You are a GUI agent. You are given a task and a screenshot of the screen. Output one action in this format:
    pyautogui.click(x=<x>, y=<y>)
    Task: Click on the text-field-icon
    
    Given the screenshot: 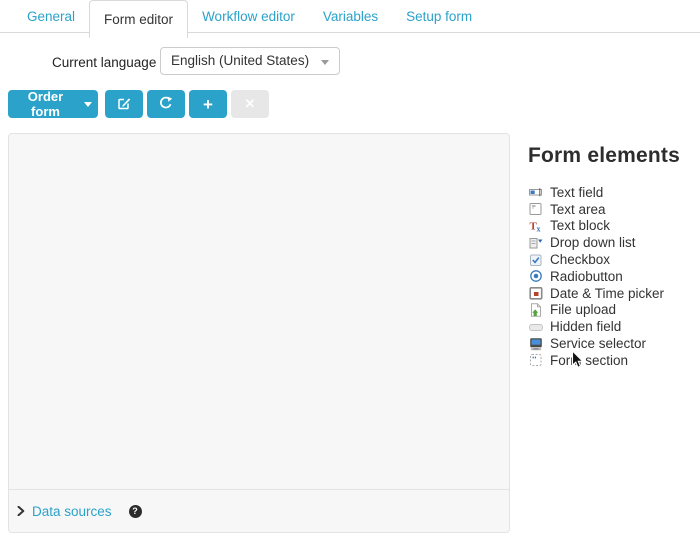 What is the action you would take?
    pyautogui.click(x=535, y=192)
    